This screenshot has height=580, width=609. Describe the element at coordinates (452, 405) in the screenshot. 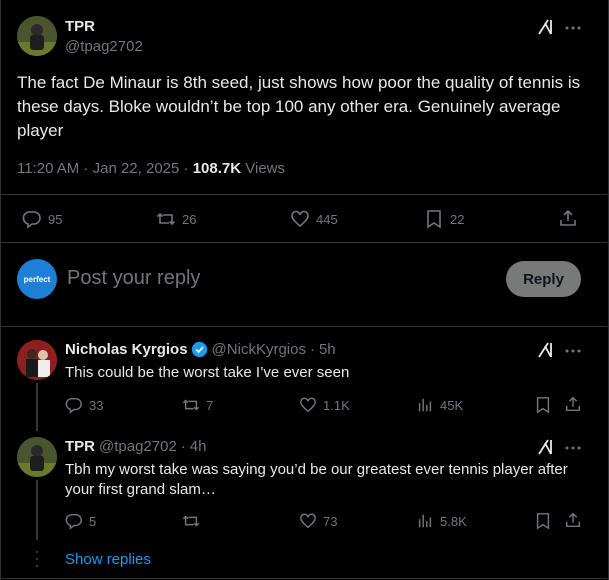

I see `views-count: 45K` at that location.